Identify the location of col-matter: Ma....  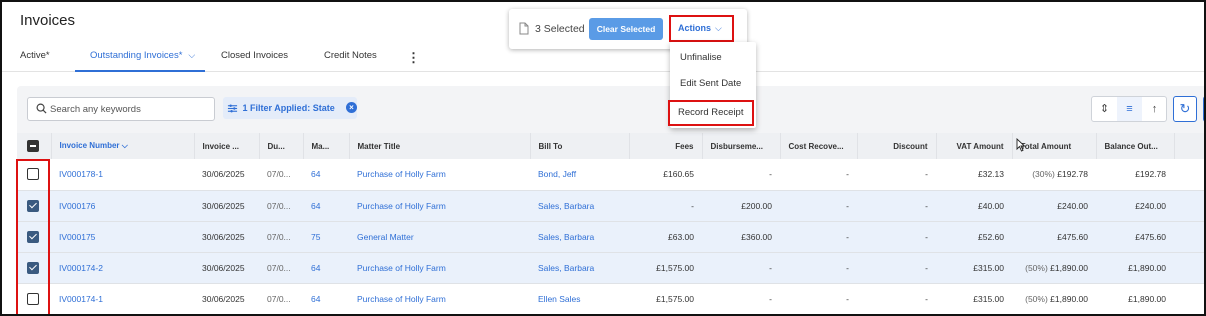
(326, 146).